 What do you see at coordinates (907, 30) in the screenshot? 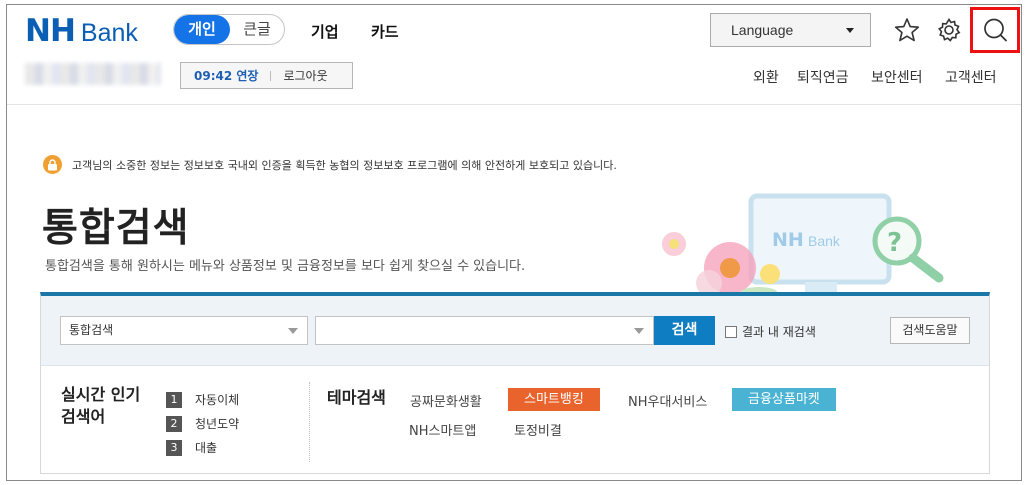
I see `star-icon` at bounding box center [907, 30].